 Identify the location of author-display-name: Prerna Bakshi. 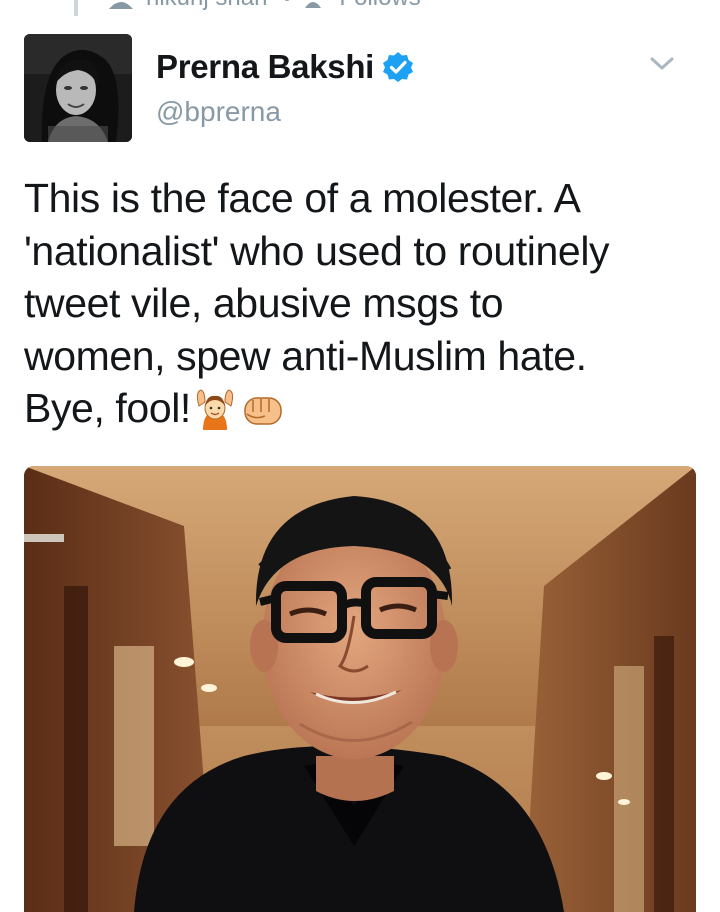
(265, 67).